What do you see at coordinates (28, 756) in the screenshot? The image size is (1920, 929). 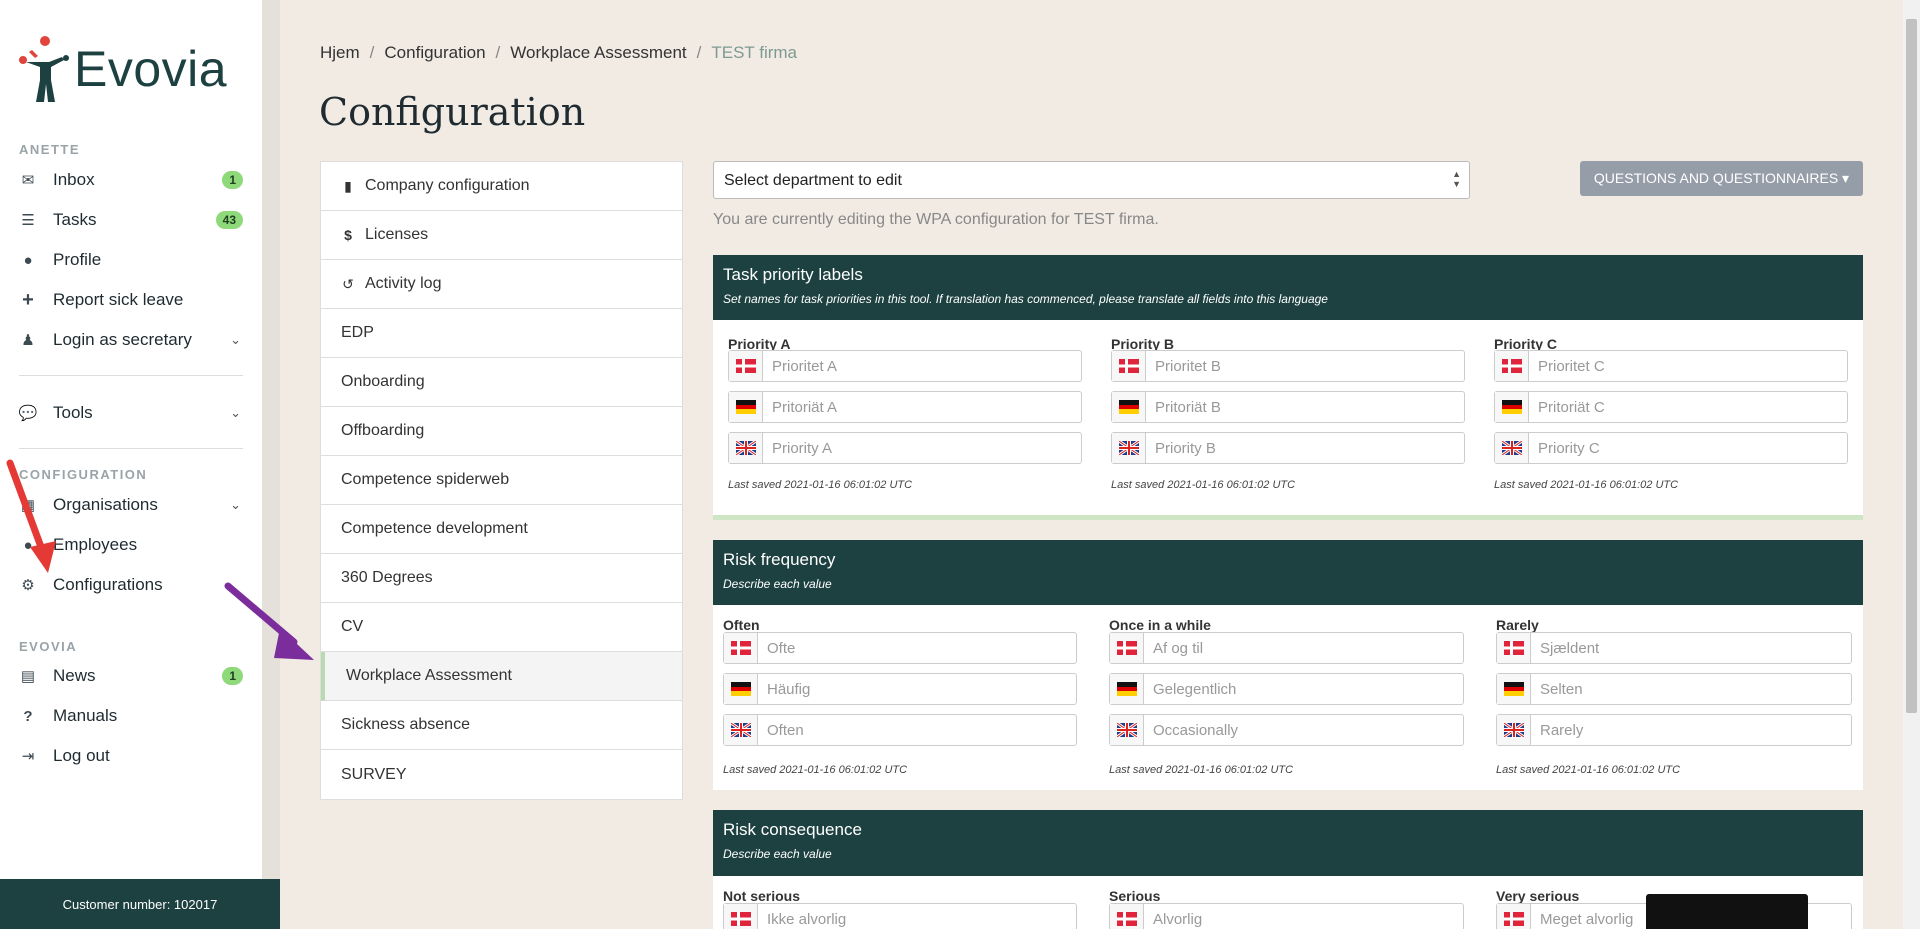 I see `logout-icon: ⇥` at bounding box center [28, 756].